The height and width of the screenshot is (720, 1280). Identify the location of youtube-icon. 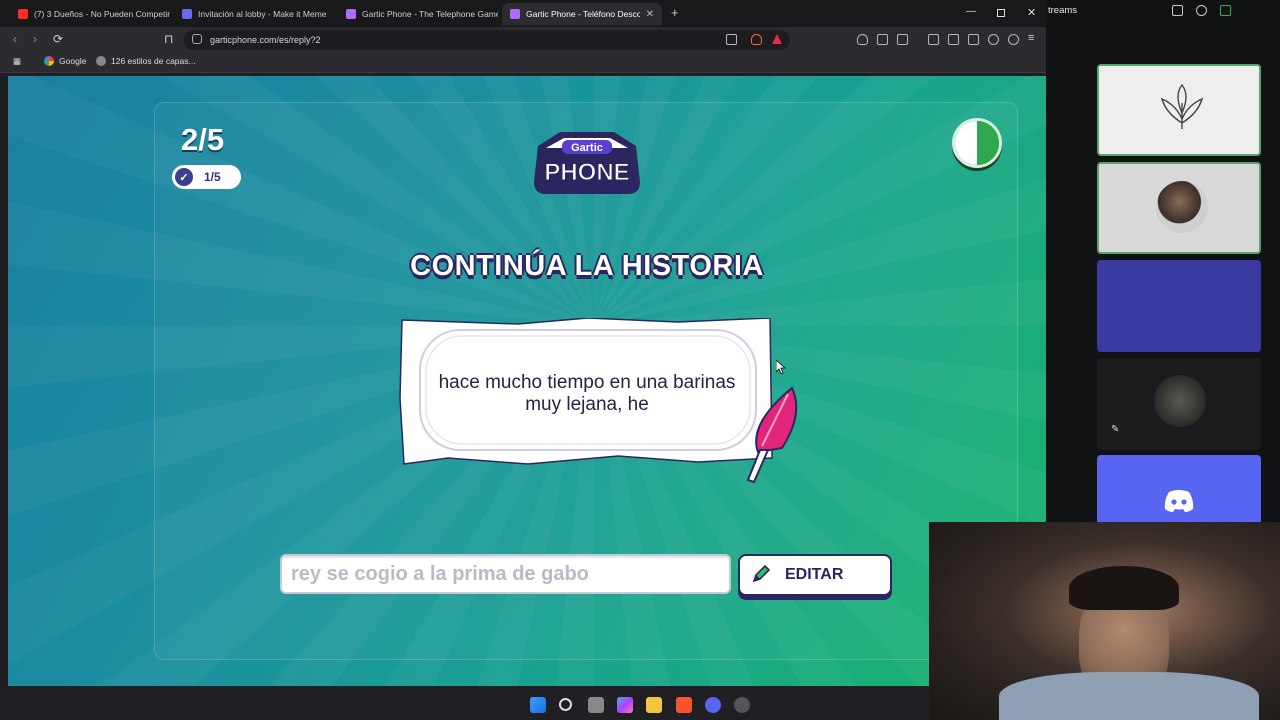
(23, 14).